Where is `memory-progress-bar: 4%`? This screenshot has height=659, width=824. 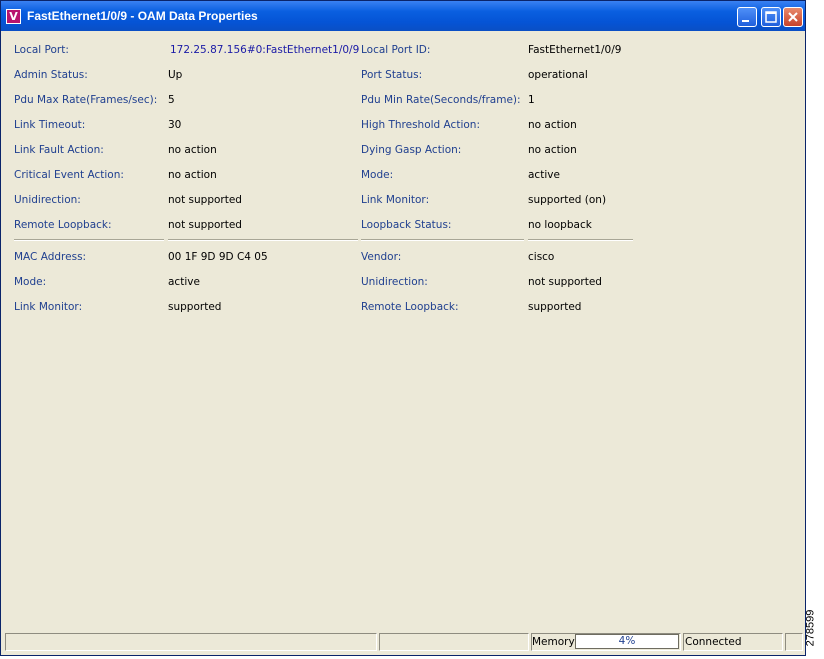
memory-progress-bar: 4% is located at coordinates (627, 641).